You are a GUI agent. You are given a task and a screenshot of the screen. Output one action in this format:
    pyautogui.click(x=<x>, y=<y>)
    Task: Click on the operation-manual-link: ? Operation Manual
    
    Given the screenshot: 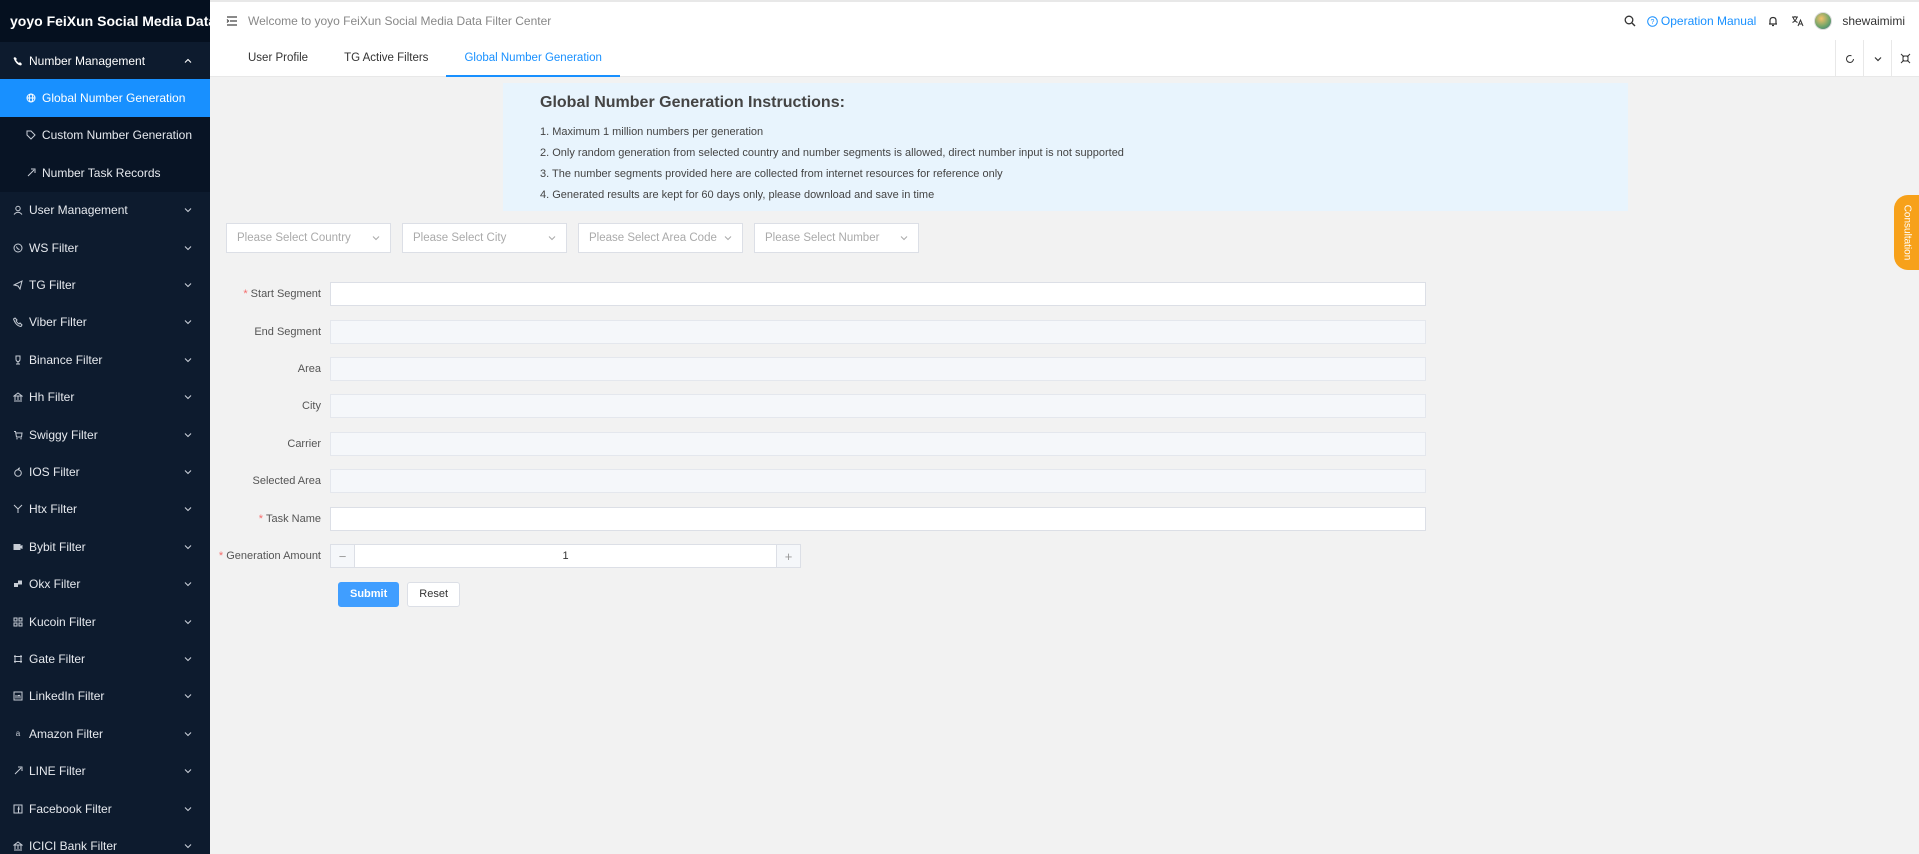 What is the action you would take?
    pyautogui.click(x=1701, y=21)
    